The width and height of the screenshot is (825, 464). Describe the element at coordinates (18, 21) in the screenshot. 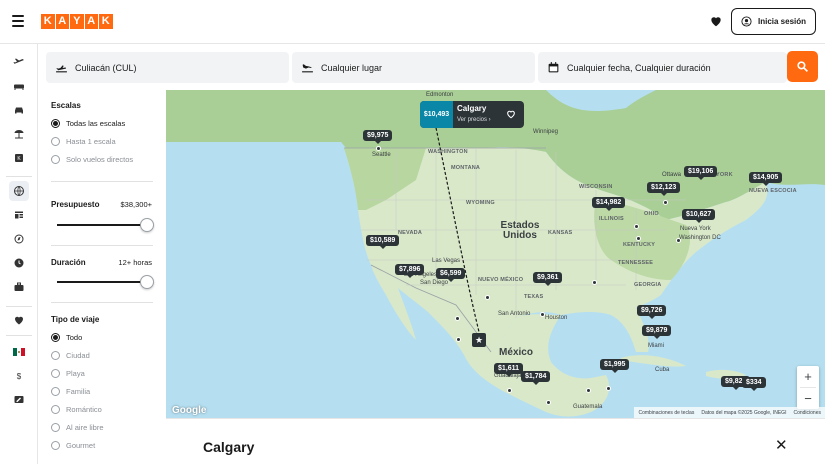

I see `menu-icon` at that location.